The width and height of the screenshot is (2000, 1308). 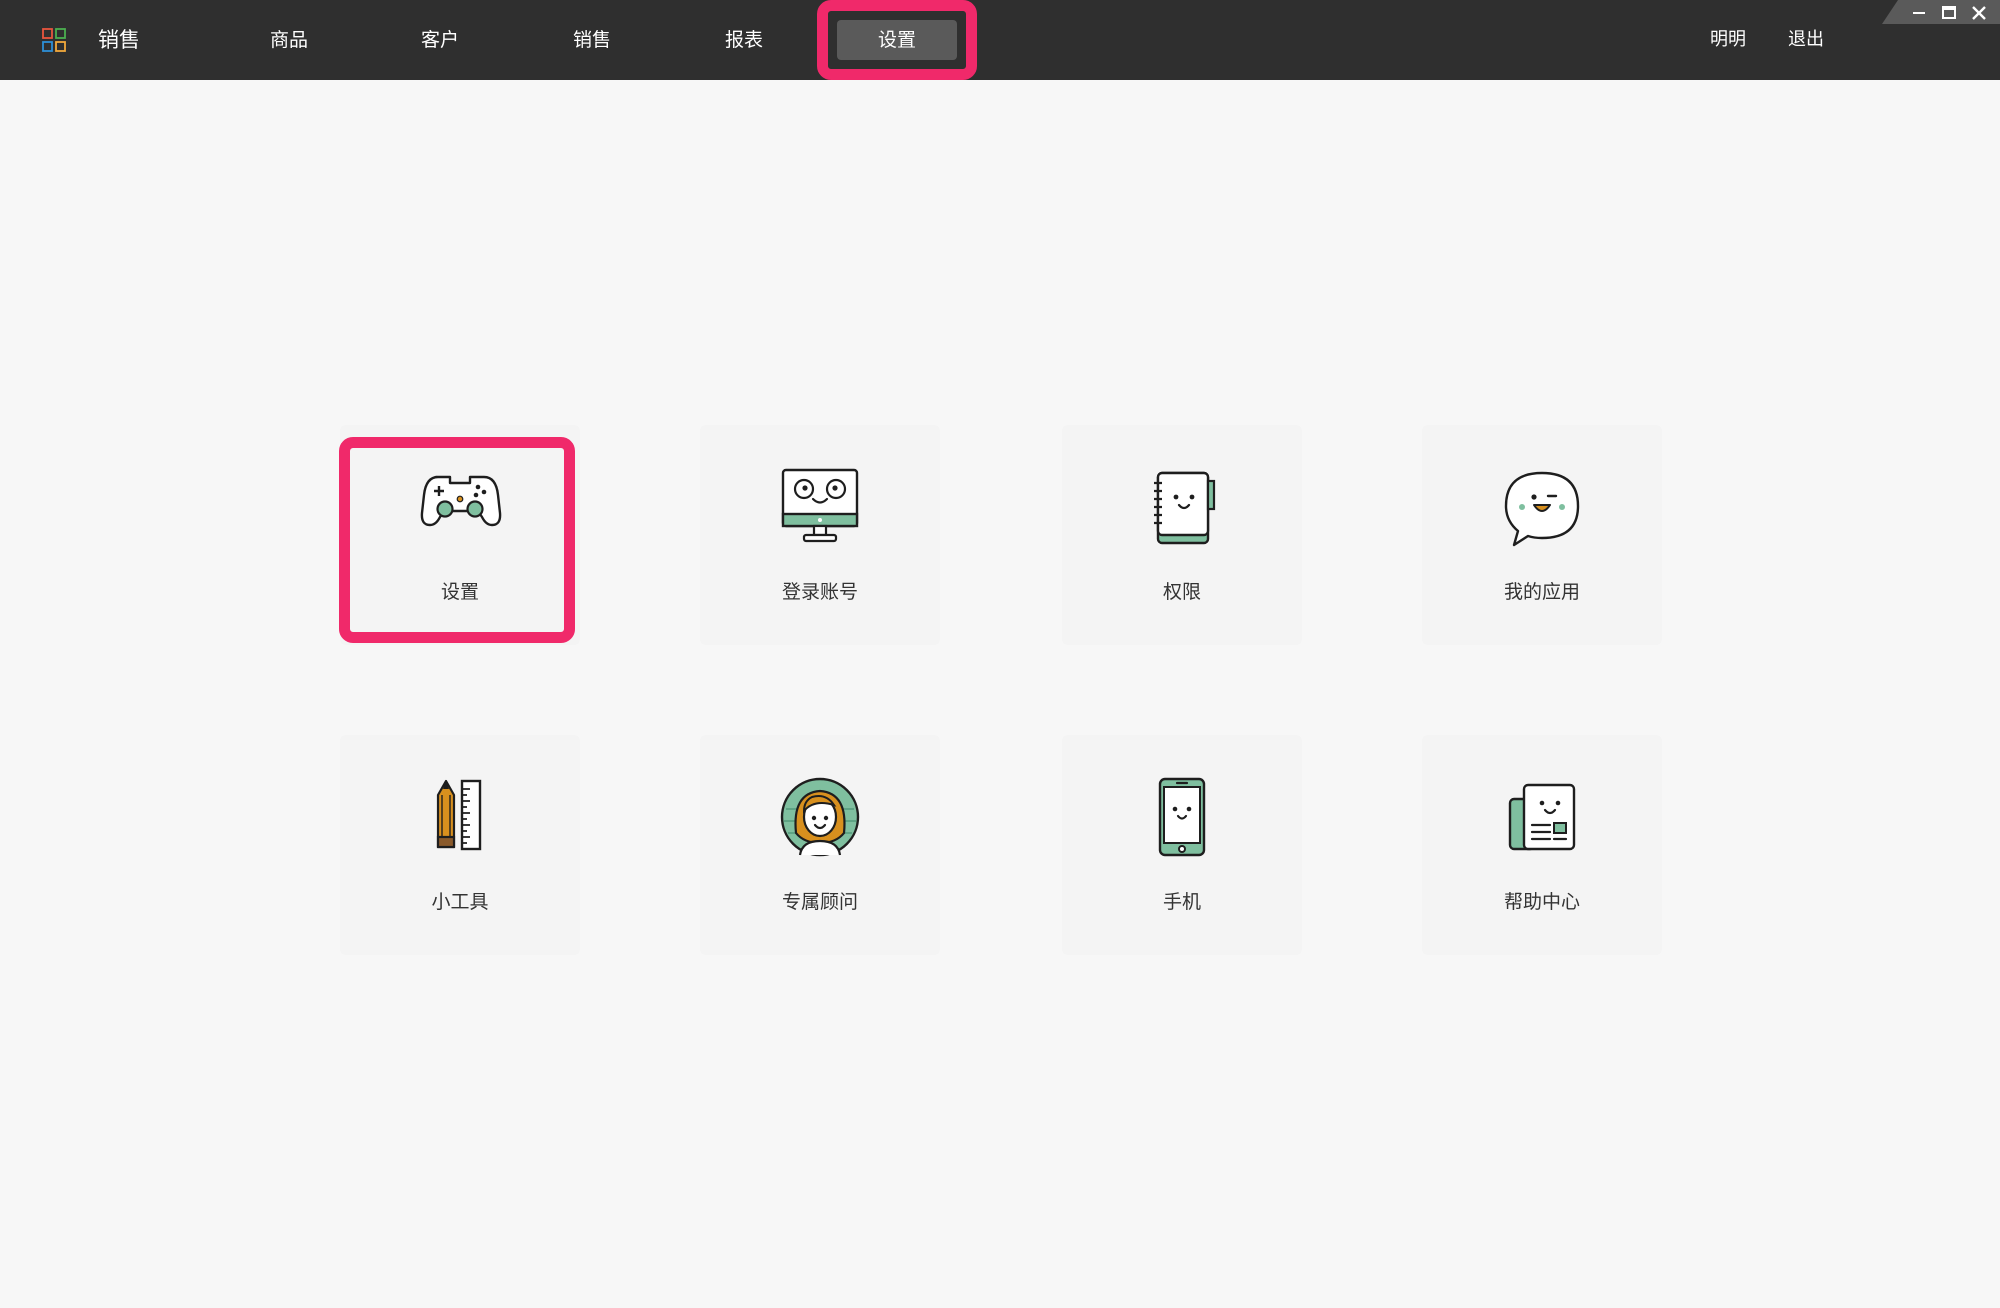 I want to click on tile-label: 小工具, so click(x=460, y=902).